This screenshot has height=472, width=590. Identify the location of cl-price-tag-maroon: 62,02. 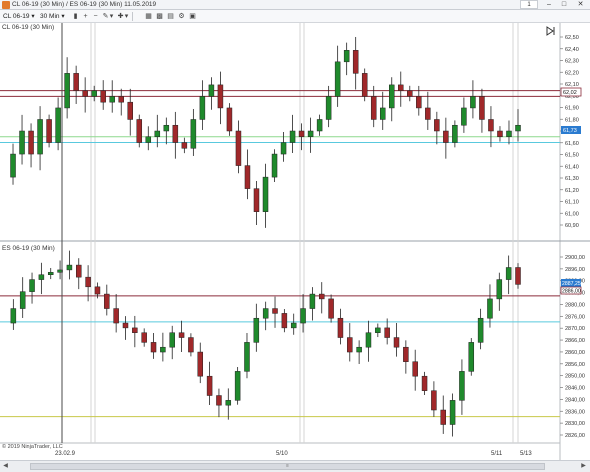
(571, 92).